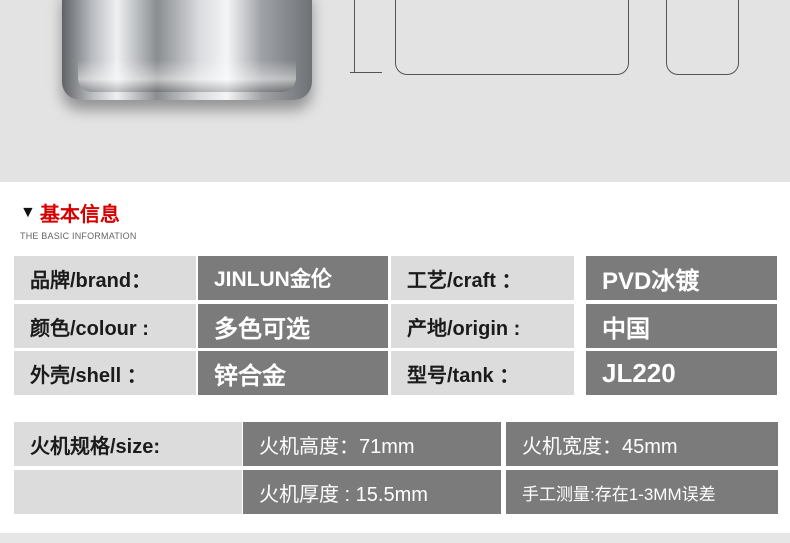 The image size is (790, 543). I want to click on shell-label: 外壳/shell ：, so click(105, 373).